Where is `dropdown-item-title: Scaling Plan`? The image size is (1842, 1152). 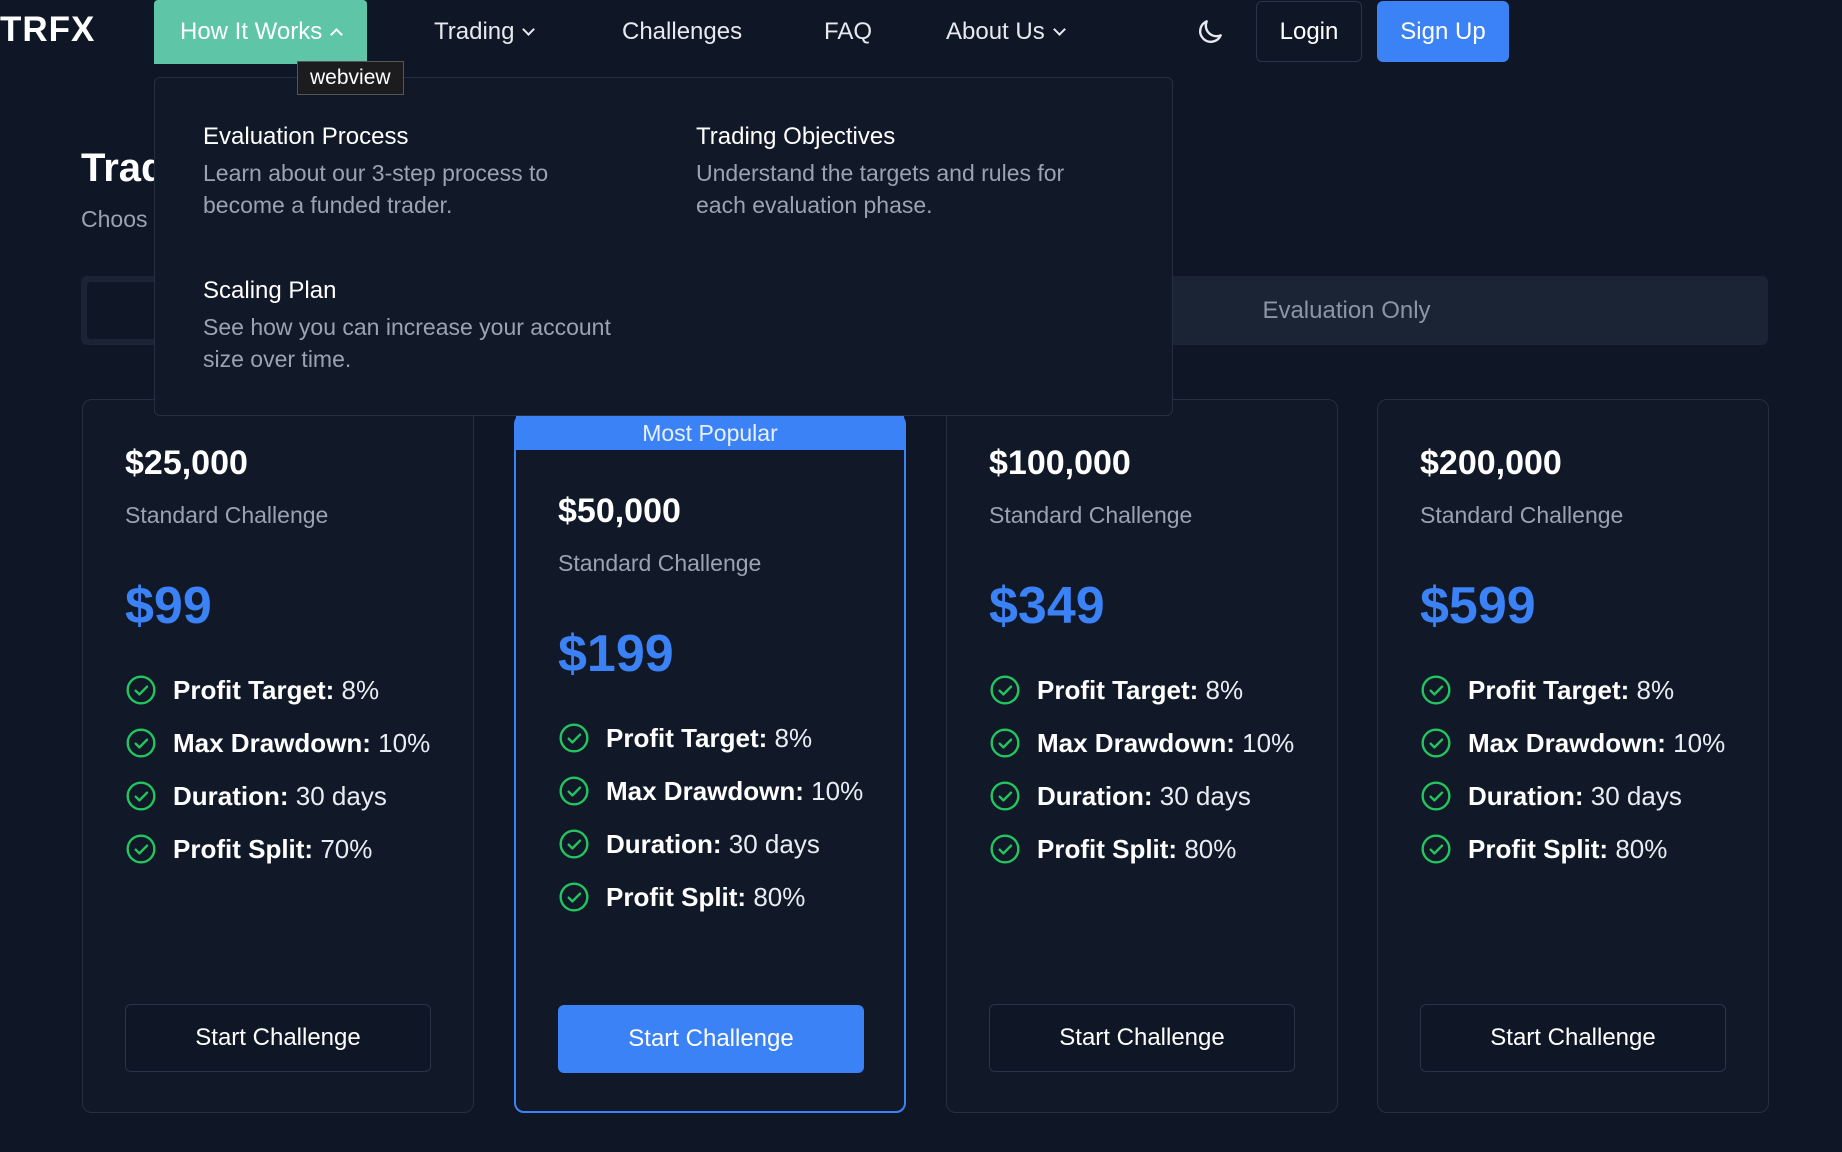
dropdown-item-title: Scaling Plan is located at coordinates (270, 290).